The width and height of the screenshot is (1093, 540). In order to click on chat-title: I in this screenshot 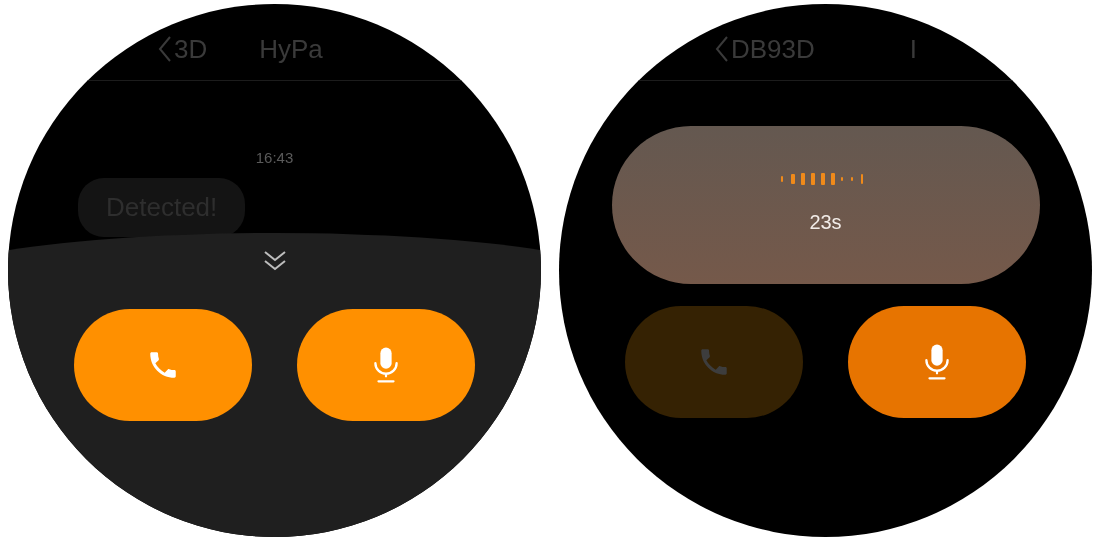, I will do `click(913, 49)`.